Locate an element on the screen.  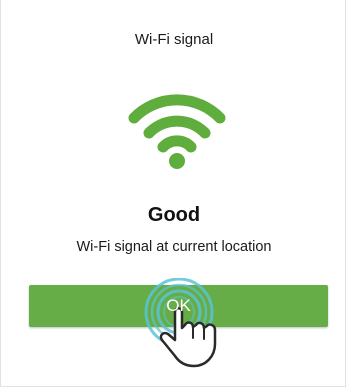
dialog-title: Wi-Fi signal is located at coordinates (174, 39).